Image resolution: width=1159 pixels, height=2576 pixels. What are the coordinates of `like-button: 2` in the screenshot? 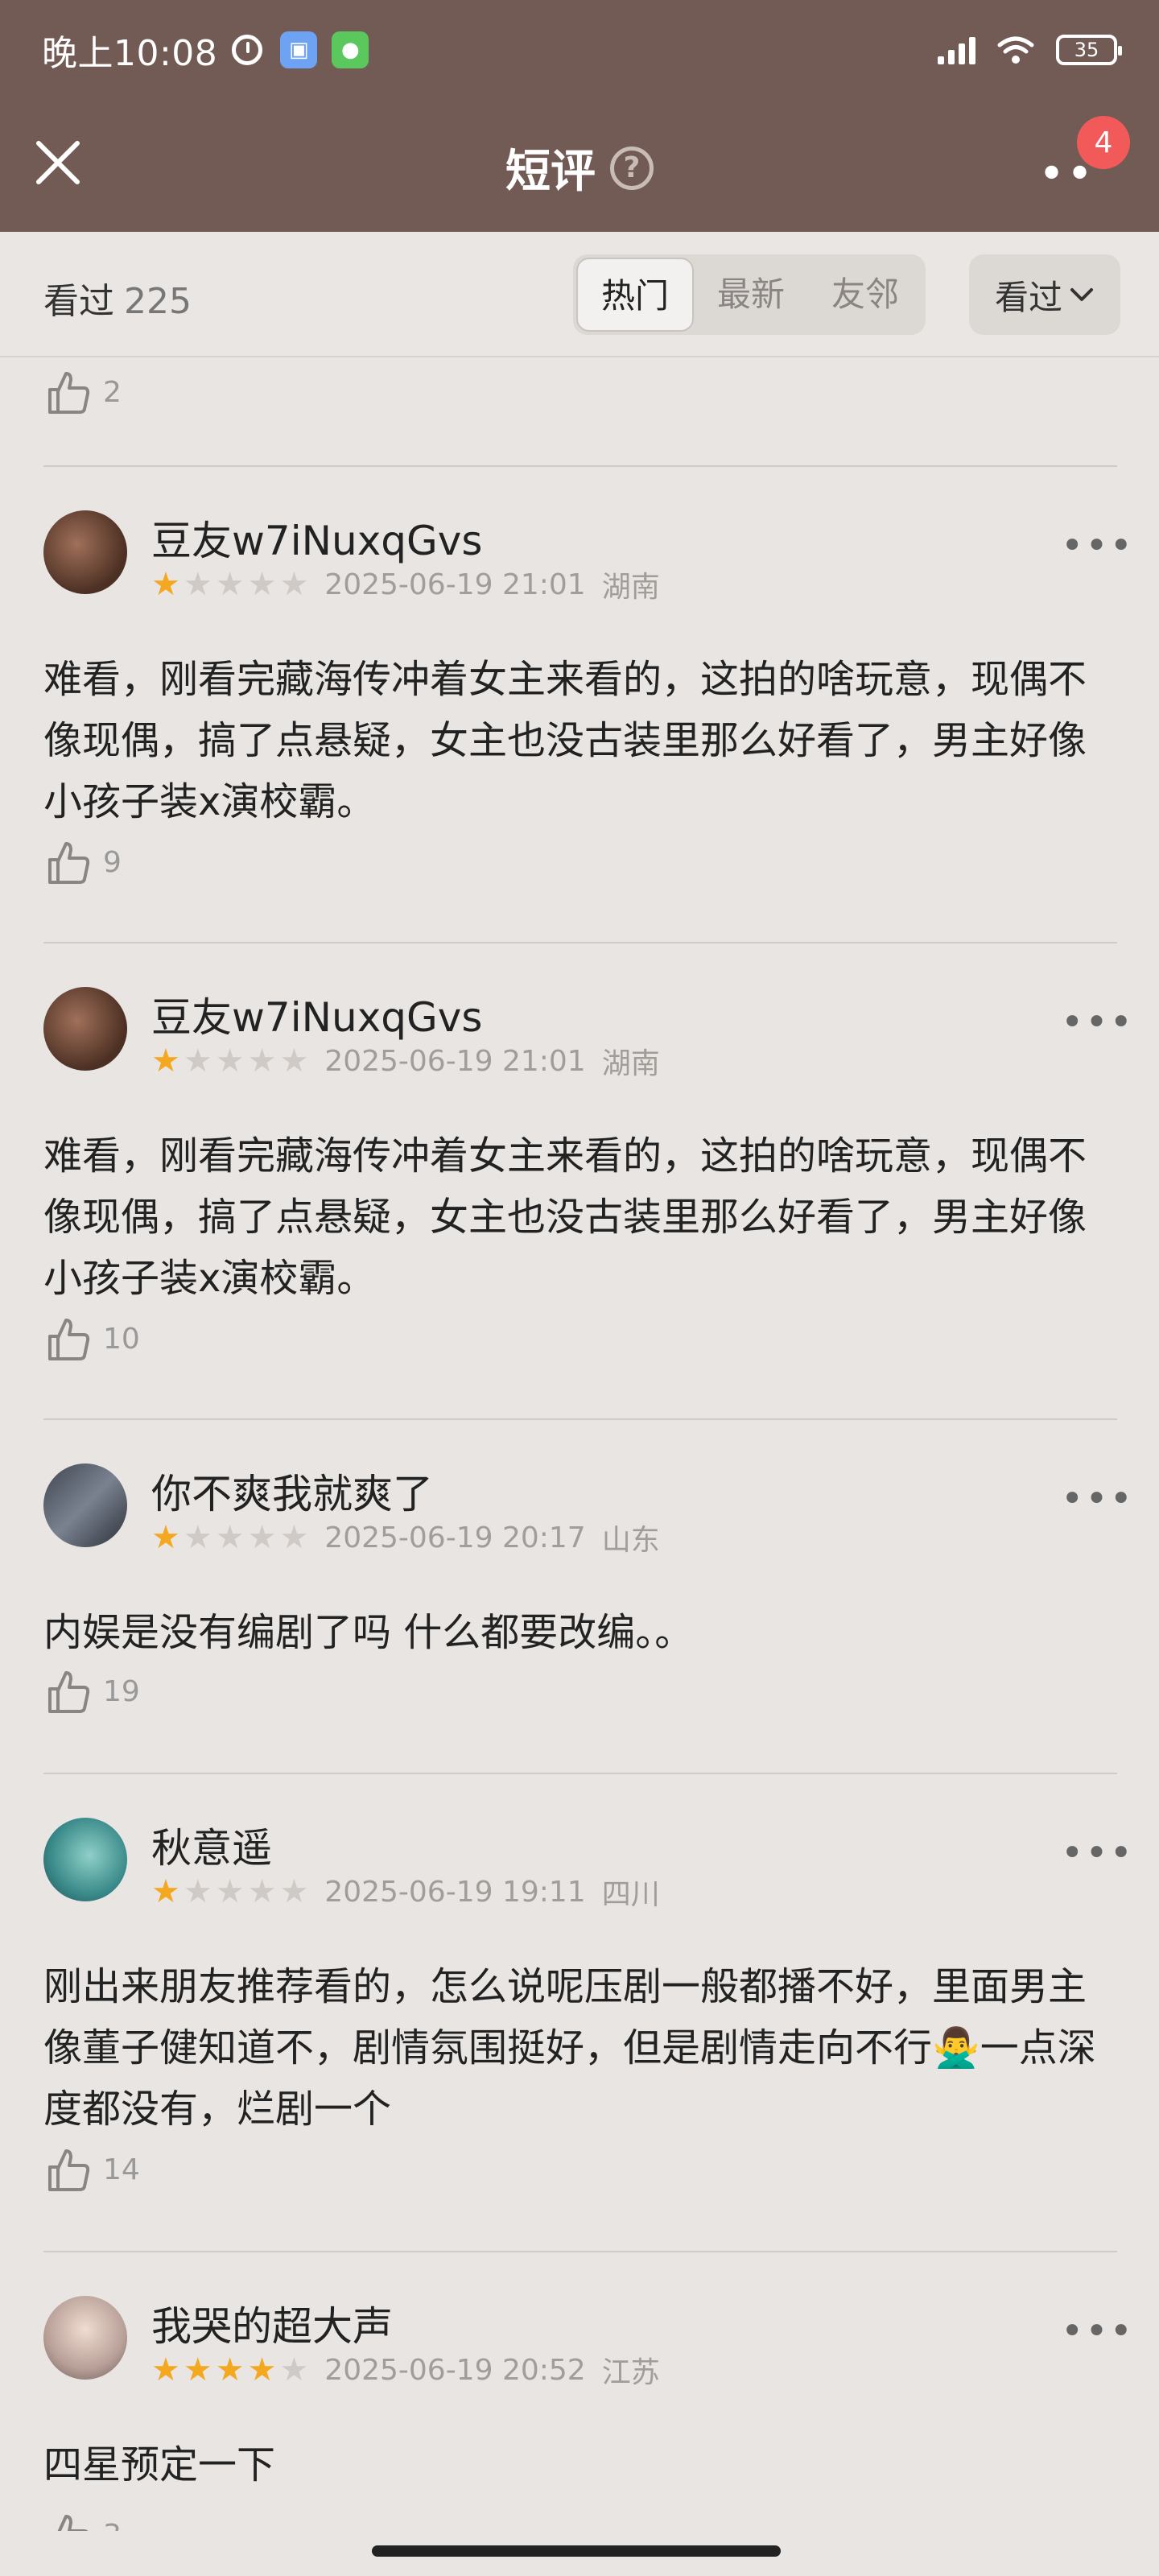 It's located at (82, 392).